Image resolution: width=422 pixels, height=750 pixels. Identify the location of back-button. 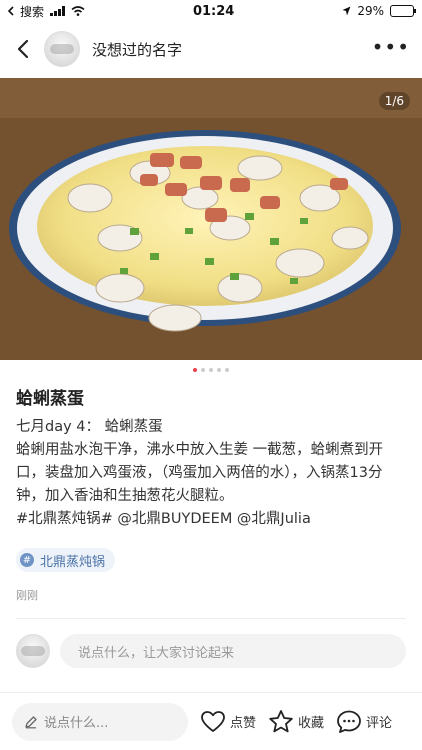
(23, 49).